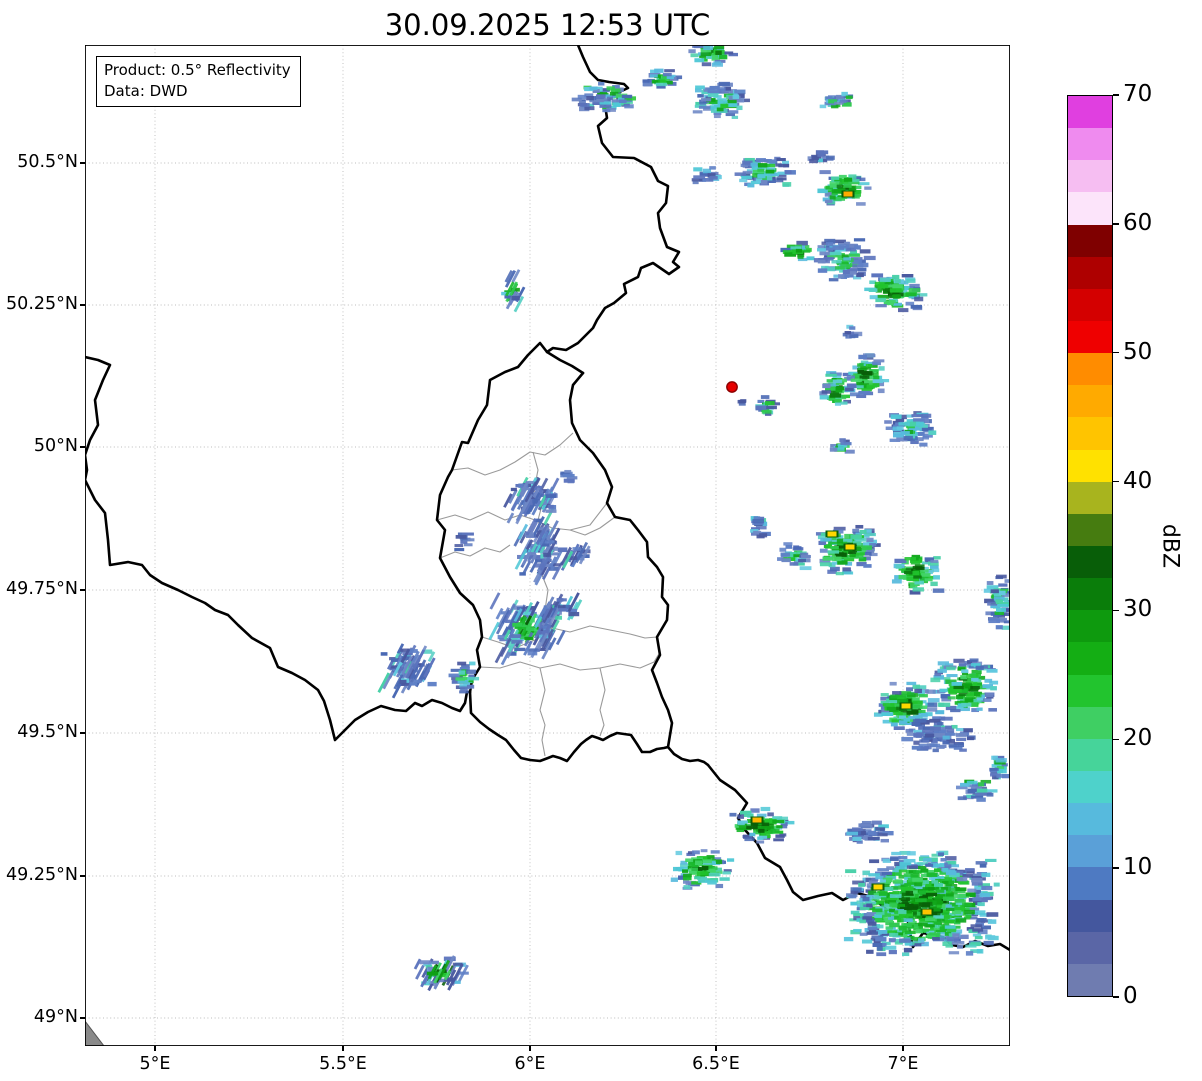 This screenshot has width=1202, height=1081. I want to click on colorbar-tick-label: 50, so click(1138, 351).